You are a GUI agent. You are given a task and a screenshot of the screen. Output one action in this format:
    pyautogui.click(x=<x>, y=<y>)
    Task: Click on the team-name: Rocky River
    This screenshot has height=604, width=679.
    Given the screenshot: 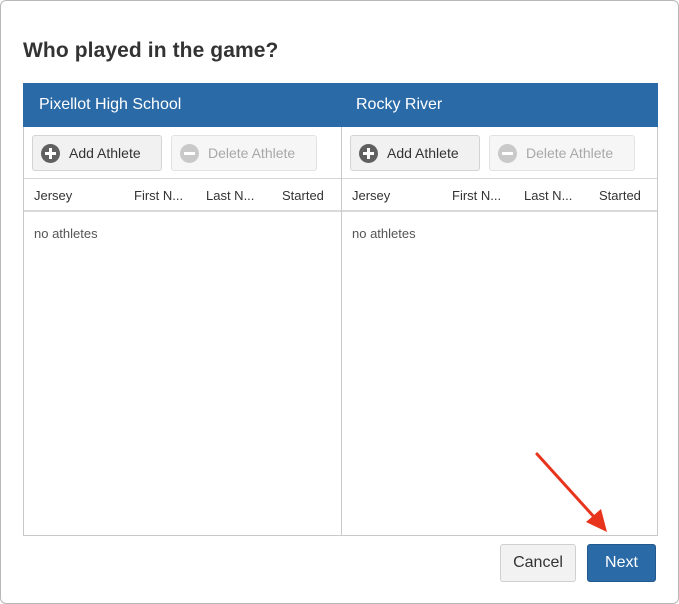 What is the action you would take?
    pyautogui.click(x=499, y=105)
    